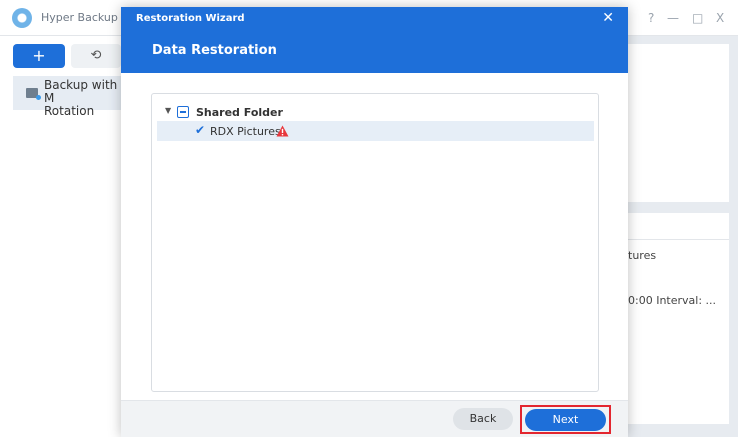  What do you see at coordinates (214, 50) in the screenshot?
I see `wizard-step-heading: Data Restoration` at bounding box center [214, 50].